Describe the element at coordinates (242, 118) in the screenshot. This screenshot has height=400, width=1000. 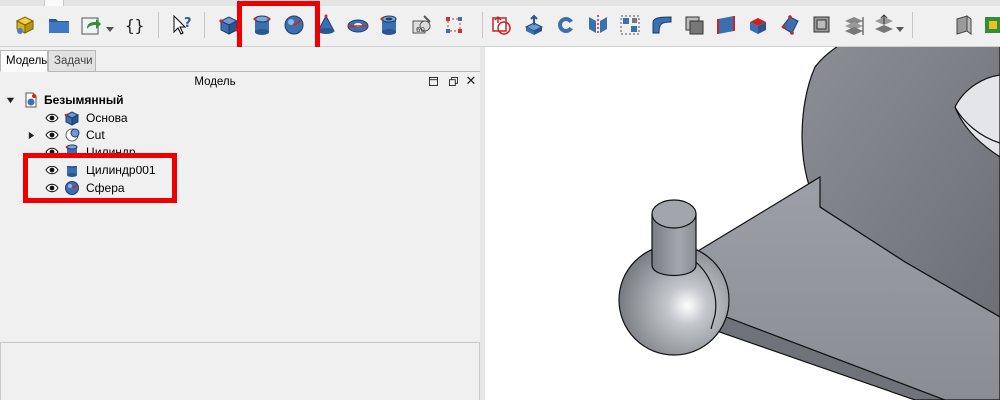
I see `tree-item-base: Основа` at that location.